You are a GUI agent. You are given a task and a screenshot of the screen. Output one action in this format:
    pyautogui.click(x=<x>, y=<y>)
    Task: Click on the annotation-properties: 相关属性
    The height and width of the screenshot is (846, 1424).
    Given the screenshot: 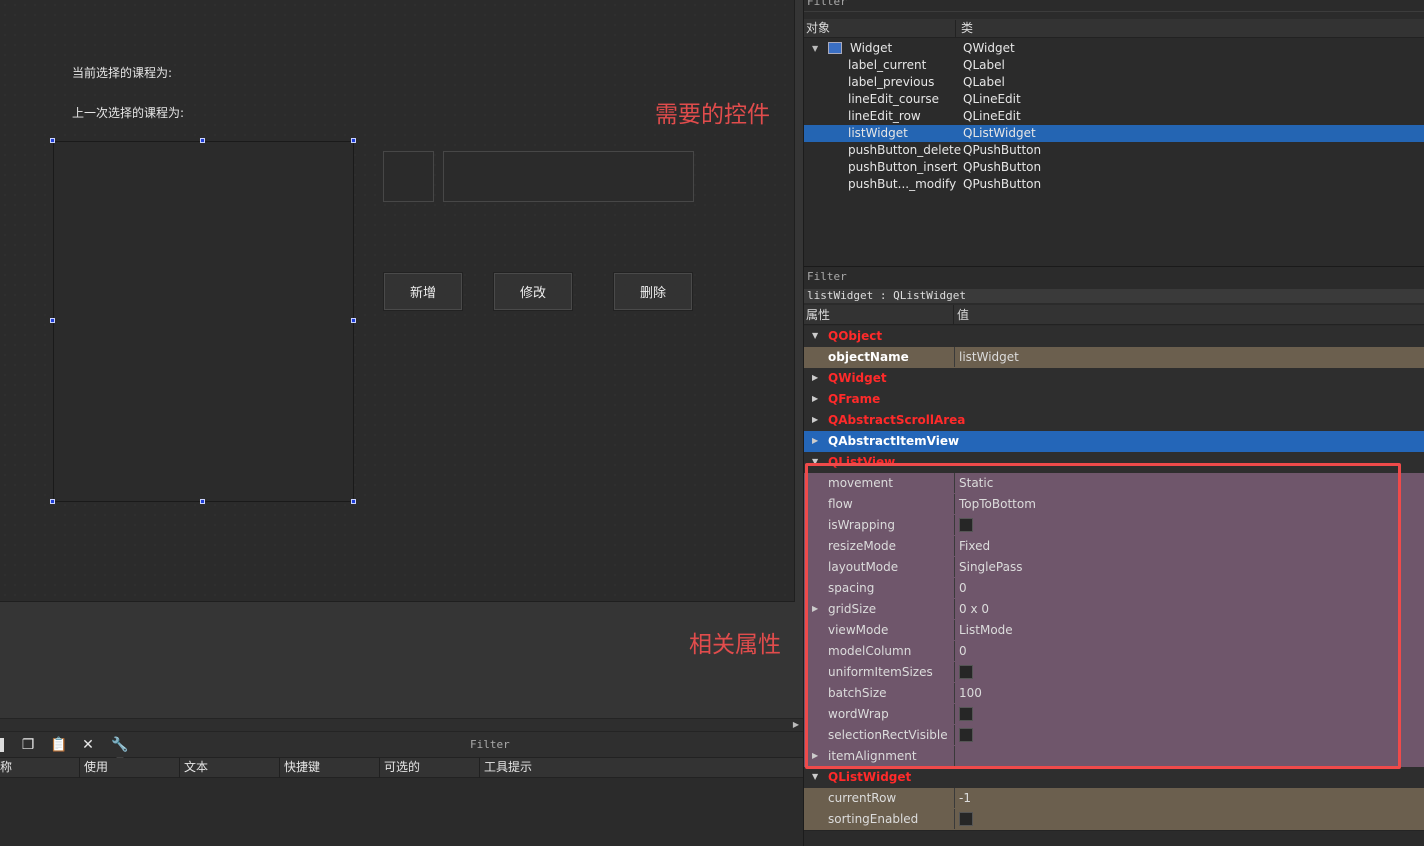 What is the action you would take?
    pyautogui.click(x=735, y=645)
    